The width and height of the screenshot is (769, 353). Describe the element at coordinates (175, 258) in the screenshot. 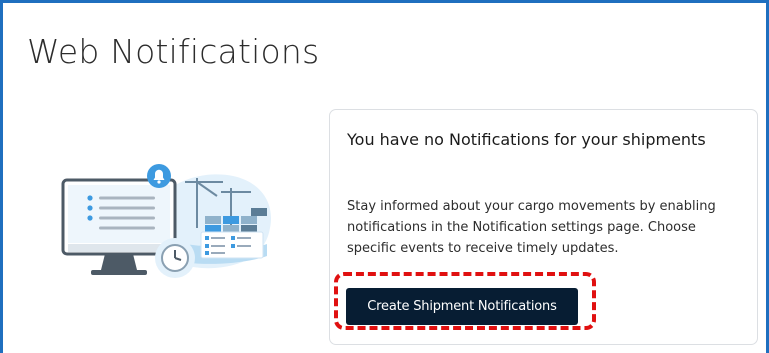

I see `clock-icon` at that location.